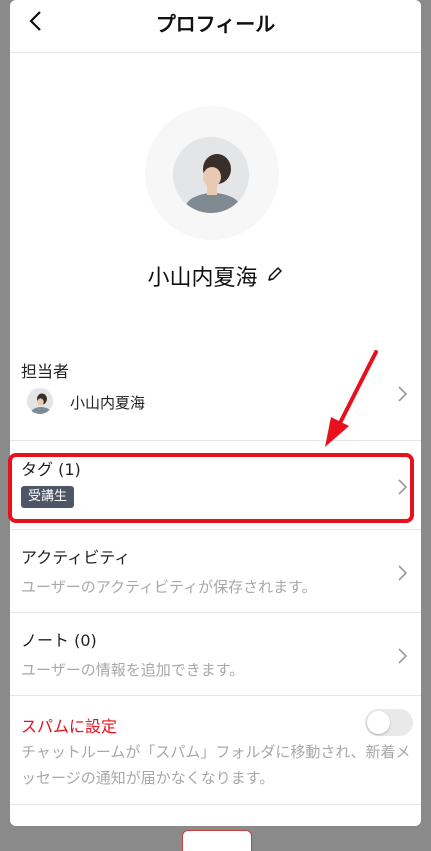 This screenshot has width=431, height=851. I want to click on bottom-button-edge, so click(217, 840).